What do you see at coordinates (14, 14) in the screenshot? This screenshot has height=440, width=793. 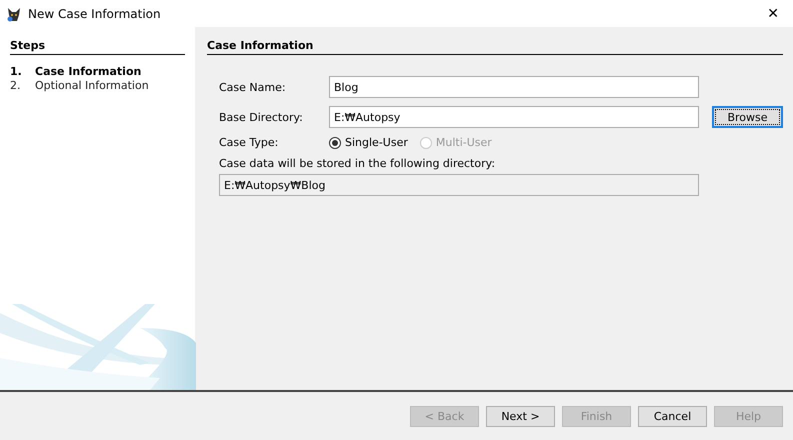 I see `app-icon` at bounding box center [14, 14].